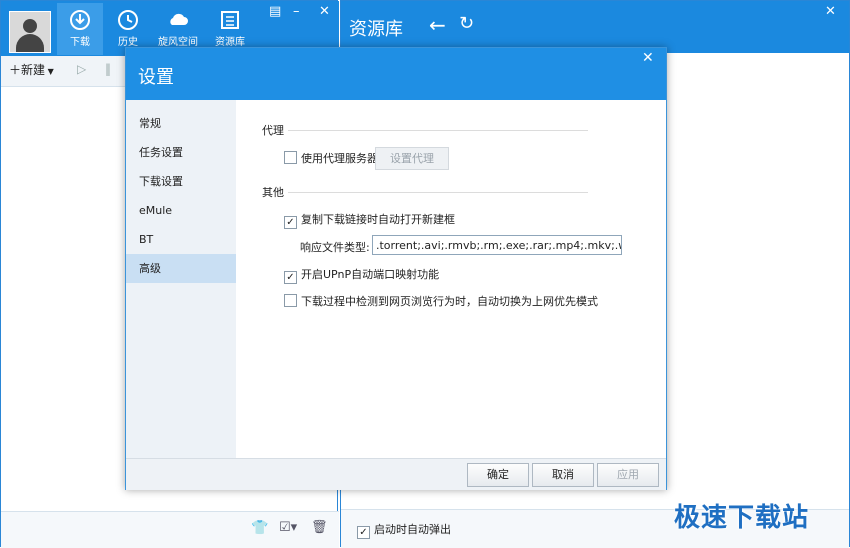 The width and height of the screenshot is (850, 548). Describe the element at coordinates (396, 474) in the screenshot. I see `dialog-footer: 确定 取消 应用` at that location.